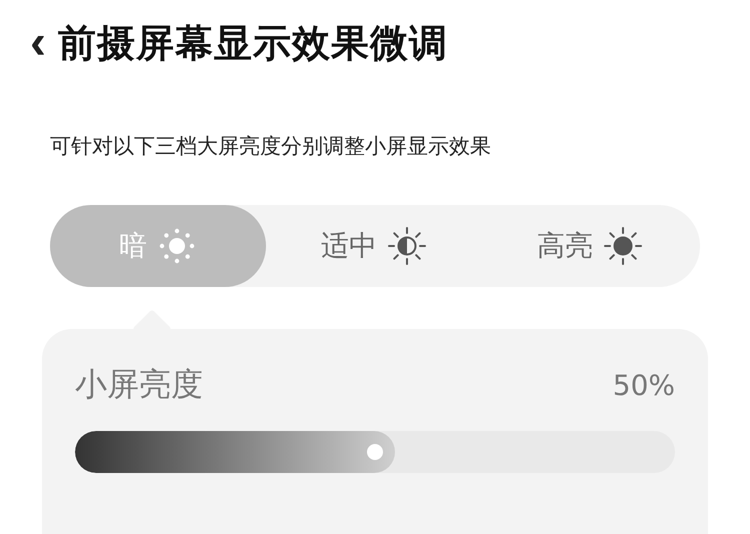 The width and height of the screenshot is (750, 534). I want to click on brightness-slider, so click(375, 452).